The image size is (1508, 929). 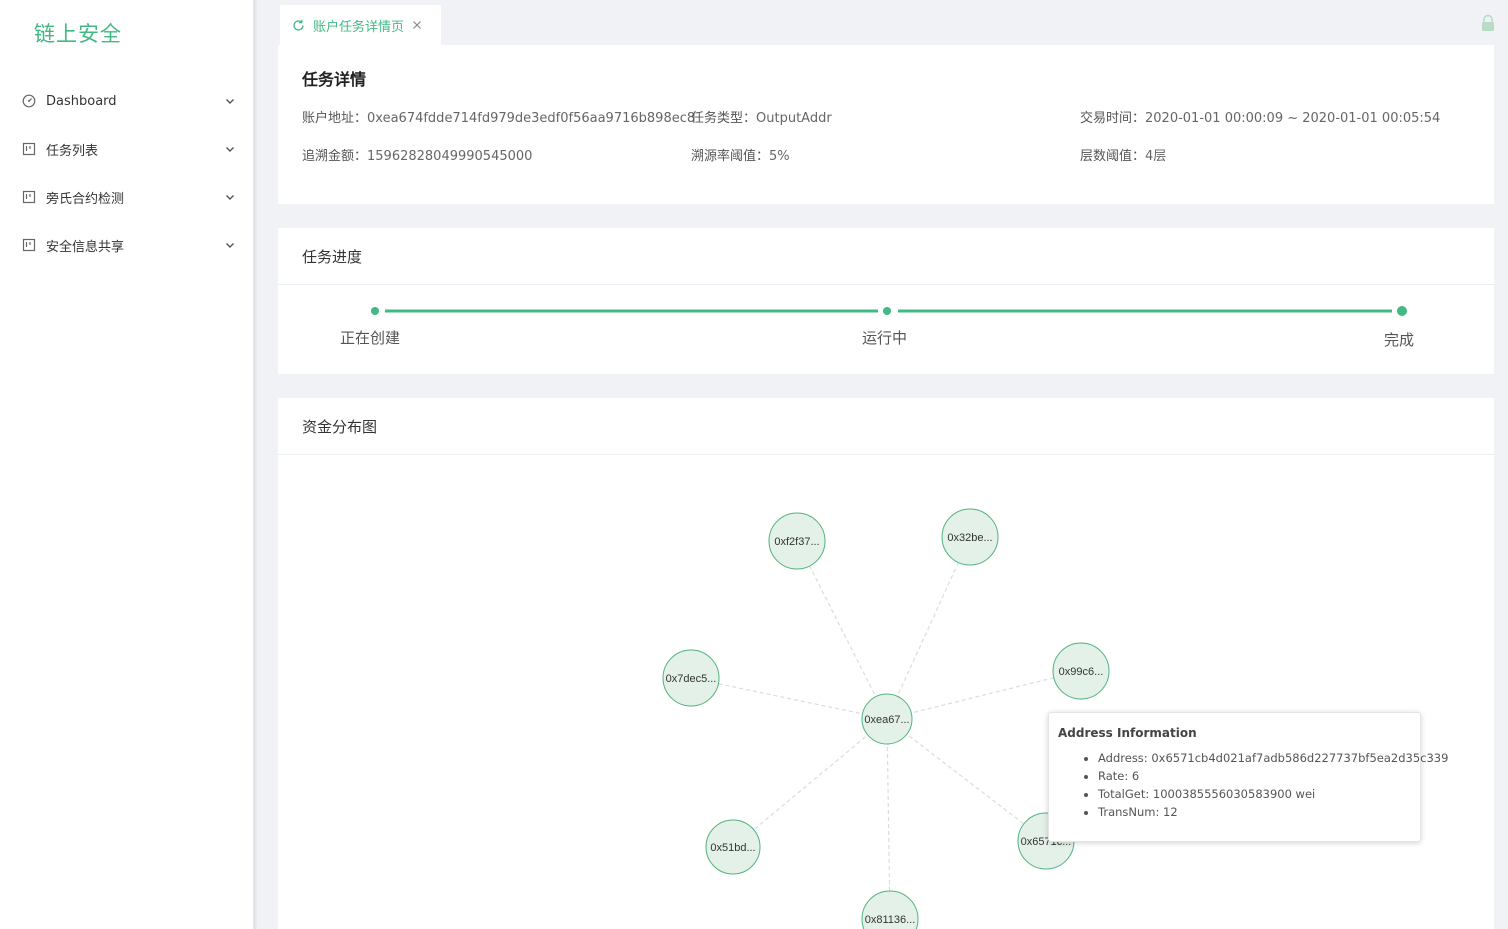 I want to click on graph-title: 资金分布图, so click(x=886, y=426).